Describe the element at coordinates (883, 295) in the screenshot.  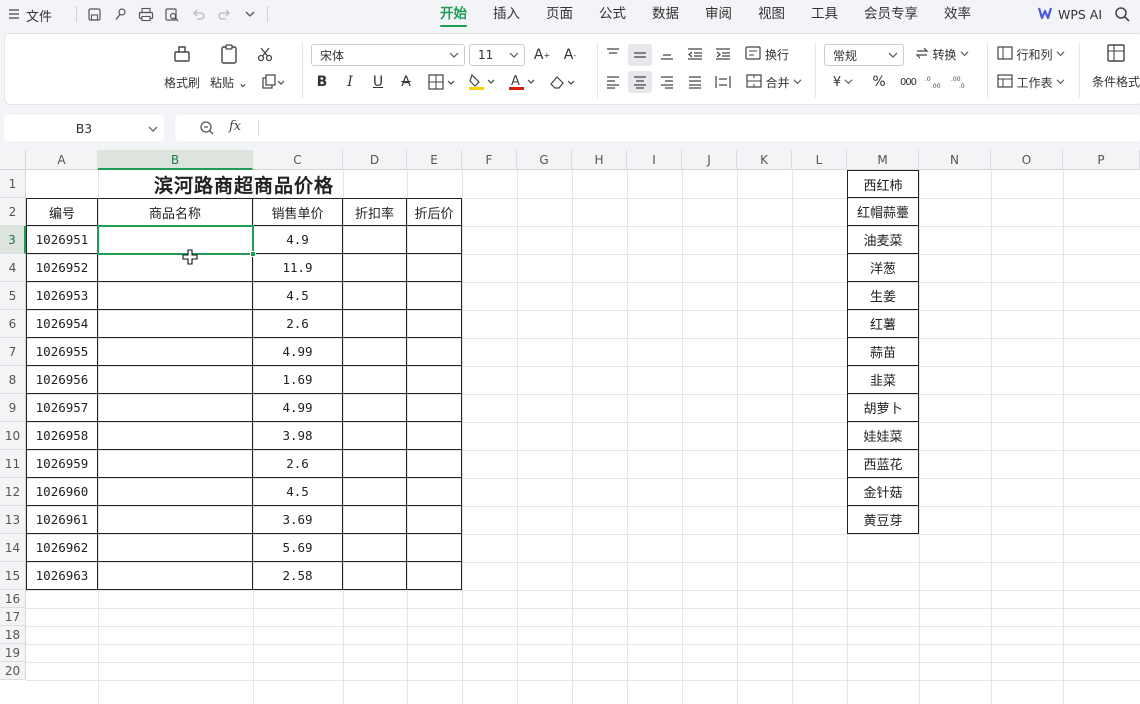
I see `product-list-cell: 生姜` at that location.